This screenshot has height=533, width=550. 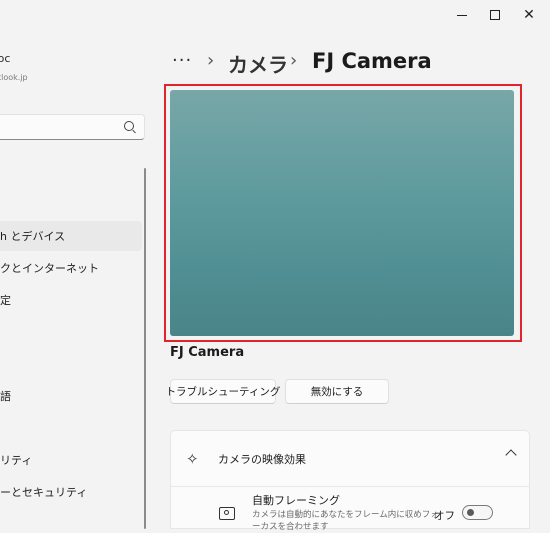 I want to click on sidebar-item-label: h とデバイス, so click(x=33, y=236).